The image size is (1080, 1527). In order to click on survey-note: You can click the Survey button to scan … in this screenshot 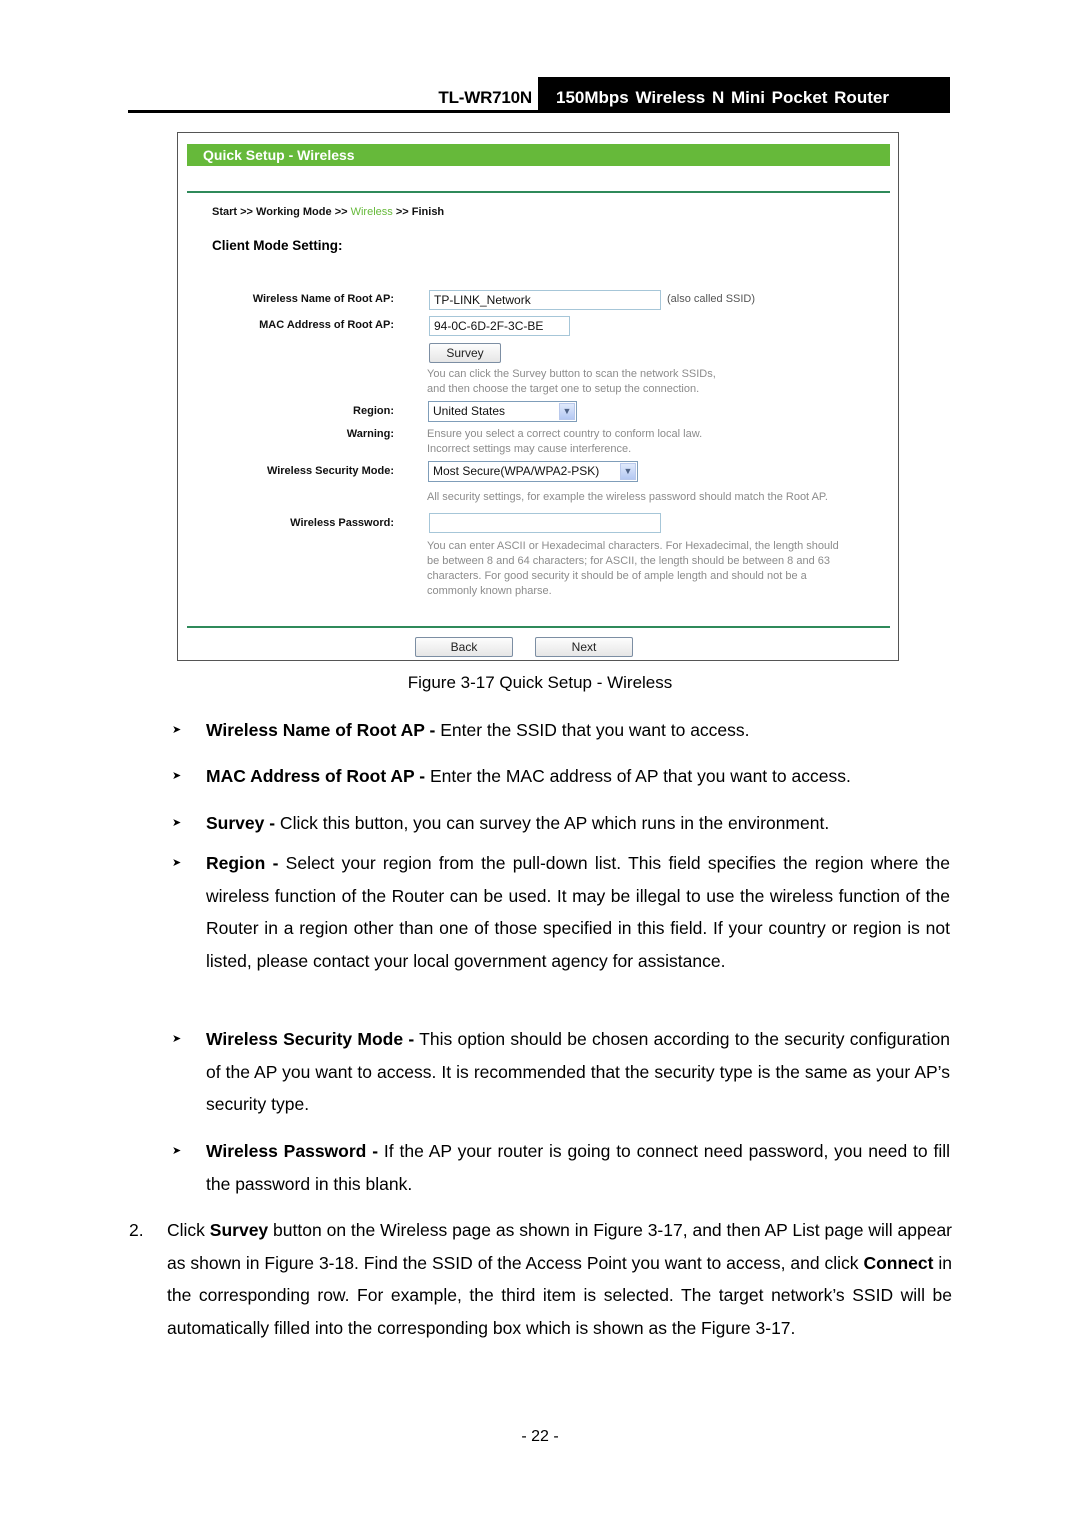, I will do `click(571, 382)`.